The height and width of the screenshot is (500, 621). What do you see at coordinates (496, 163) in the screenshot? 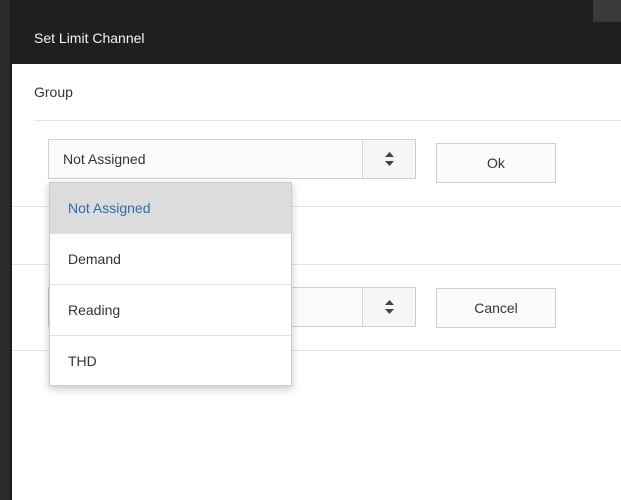
I see `ok-button: Ok` at bounding box center [496, 163].